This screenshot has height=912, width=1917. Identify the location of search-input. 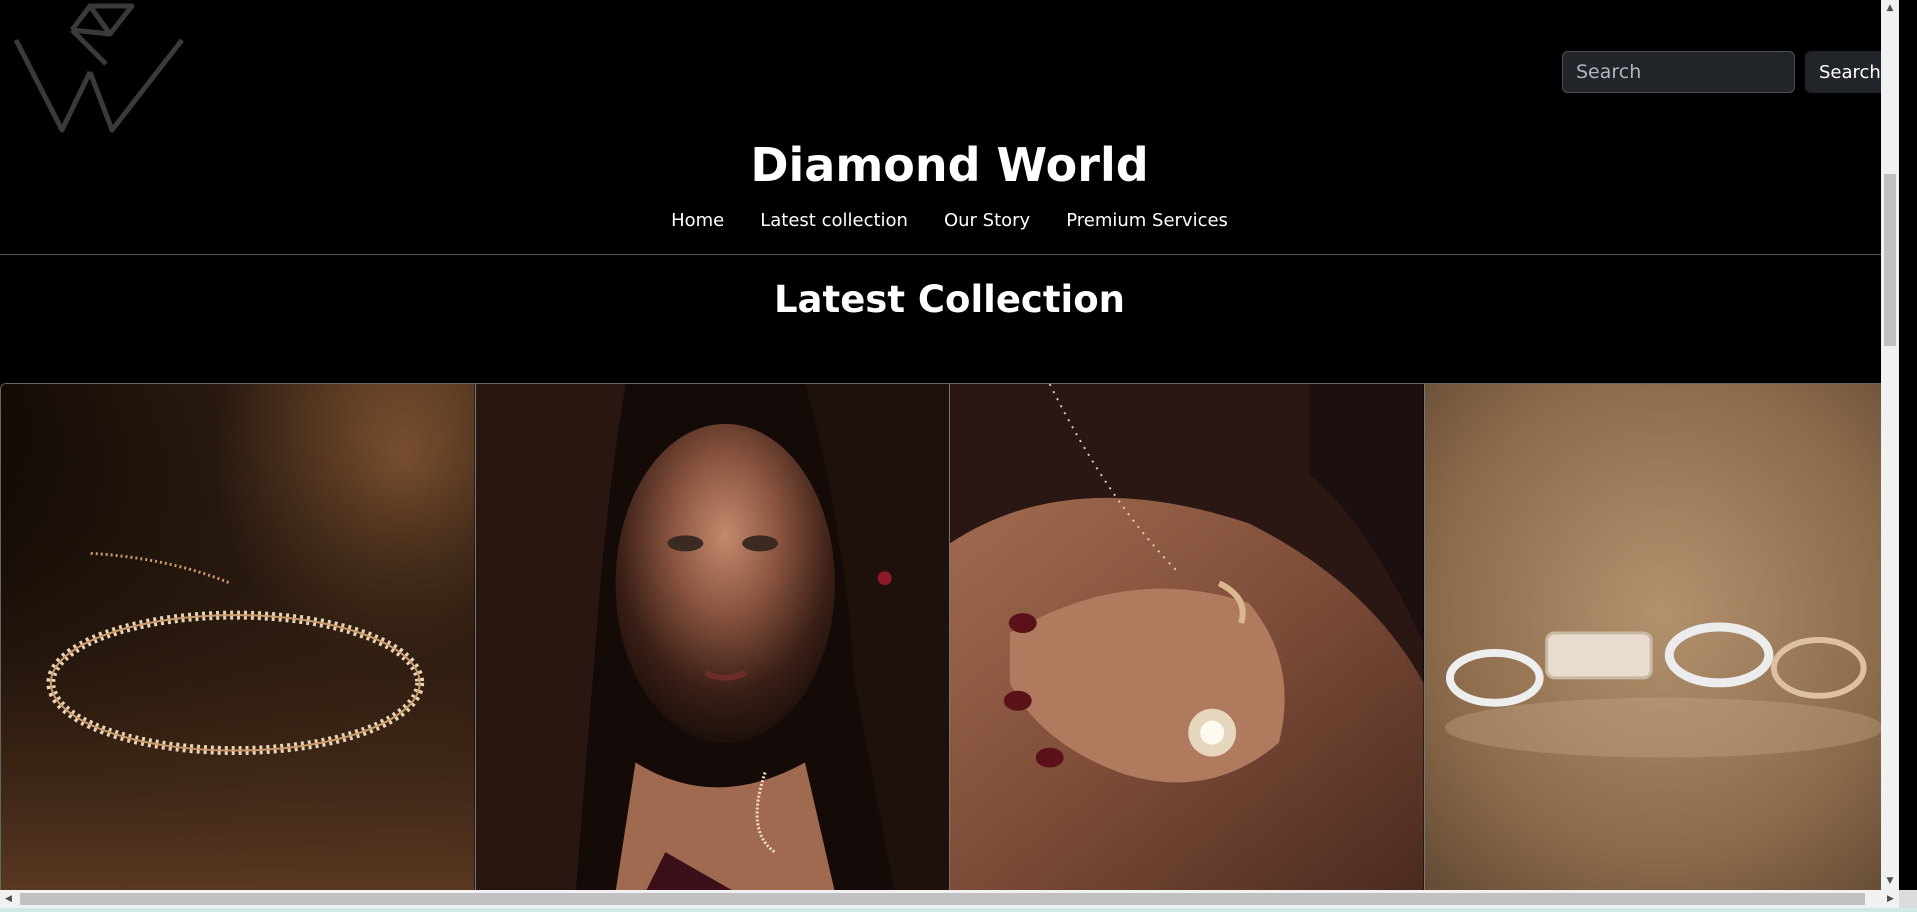
(1678, 72).